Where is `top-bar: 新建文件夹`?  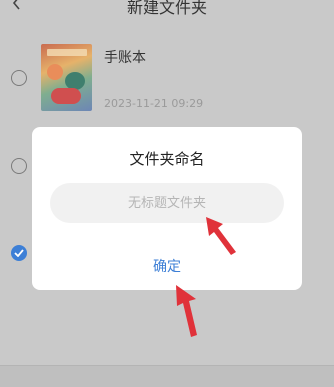 top-bar: 新建文件夹 is located at coordinates (167, 11).